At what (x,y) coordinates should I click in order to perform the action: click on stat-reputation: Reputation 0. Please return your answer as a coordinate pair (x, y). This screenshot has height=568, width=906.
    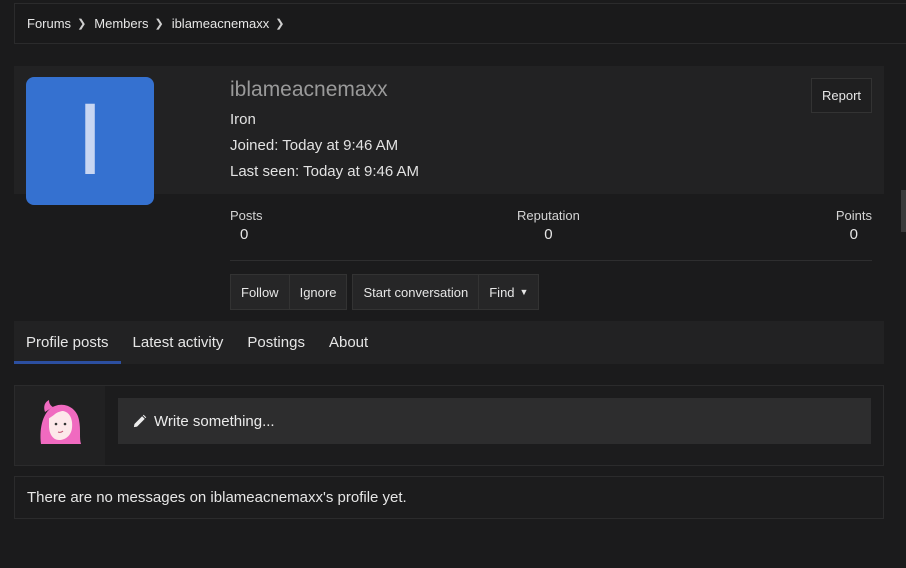
    Looking at the image, I should click on (548, 225).